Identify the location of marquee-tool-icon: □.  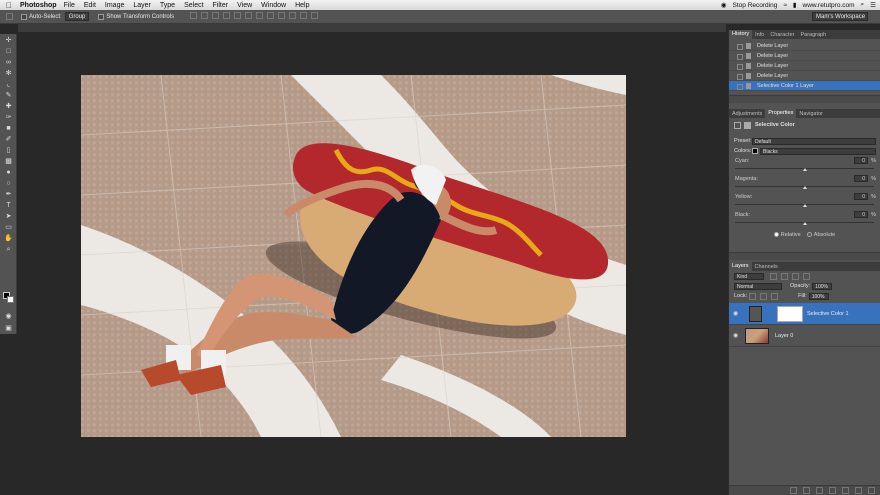
(8, 51).